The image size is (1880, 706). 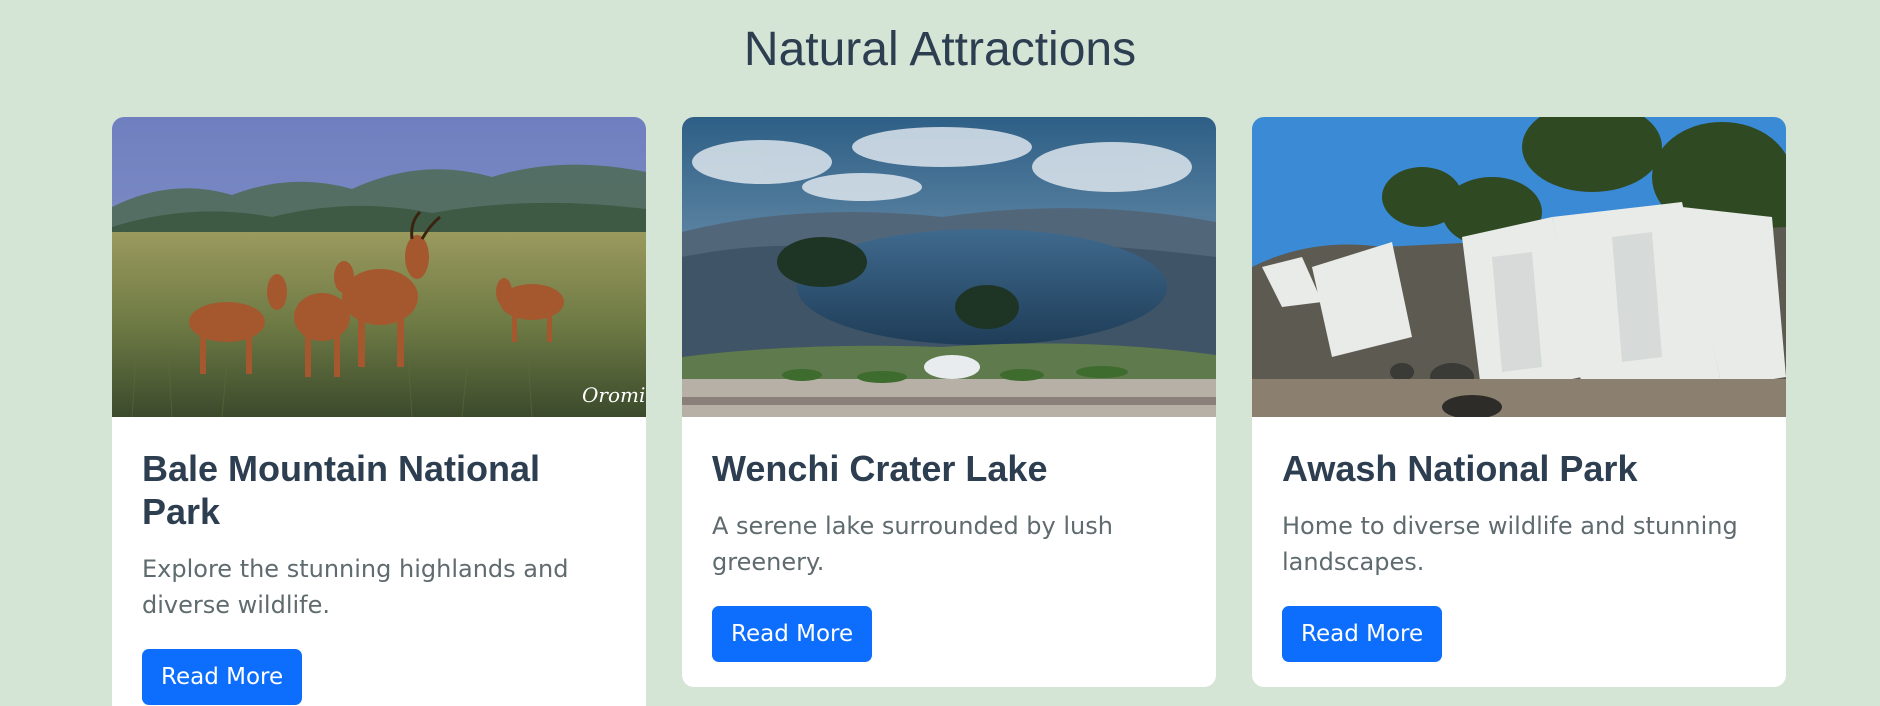 I want to click on card-title: Wenchi Crater Lake, so click(x=880, y=468).